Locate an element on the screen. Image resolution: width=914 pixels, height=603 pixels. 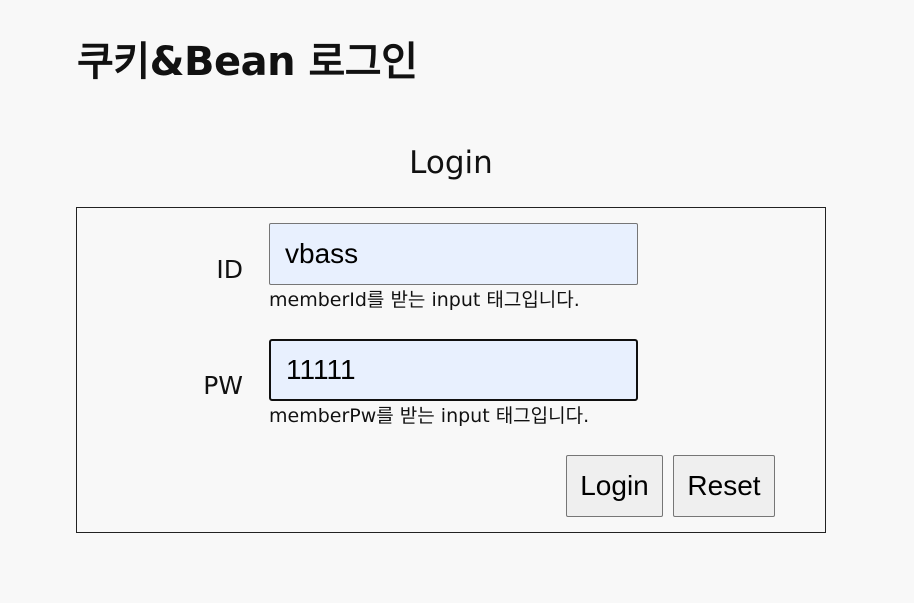
login-heading: Login is located at coordinates (451, 163).